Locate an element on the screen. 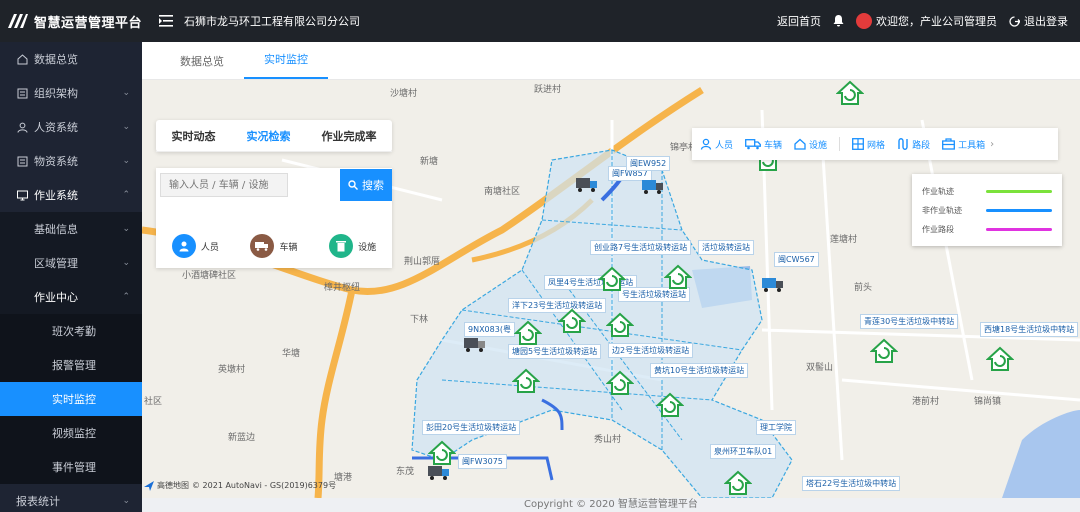 This screenshot has width=1080, height=512. user-menu: 欢迎您，产业公司管理员 is located at coordinates (926, 21).